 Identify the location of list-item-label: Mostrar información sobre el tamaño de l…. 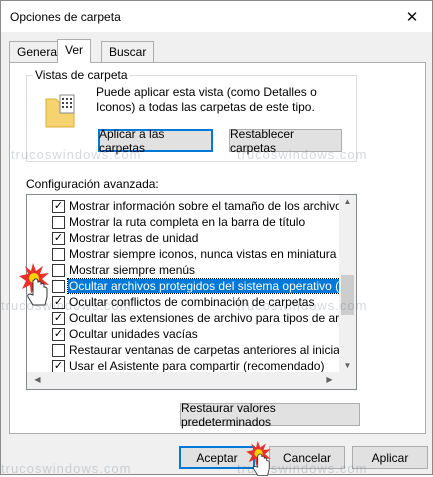
(204, 206).